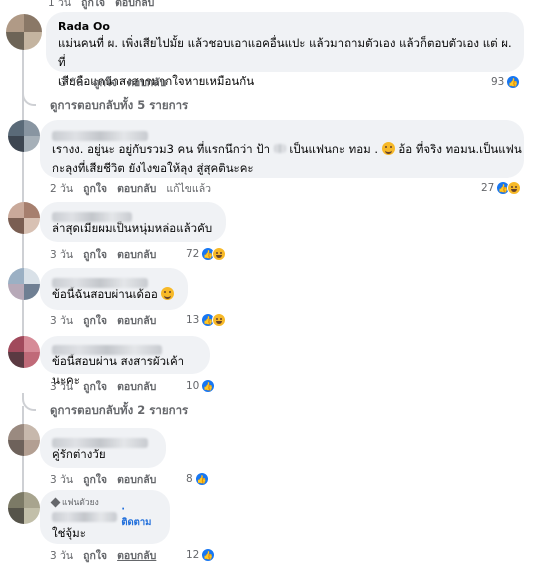  What do you see at coordinates (59, 5) in the screenshot?
I see `timestamp: 1 วัน` at bounding box center [59, 5].